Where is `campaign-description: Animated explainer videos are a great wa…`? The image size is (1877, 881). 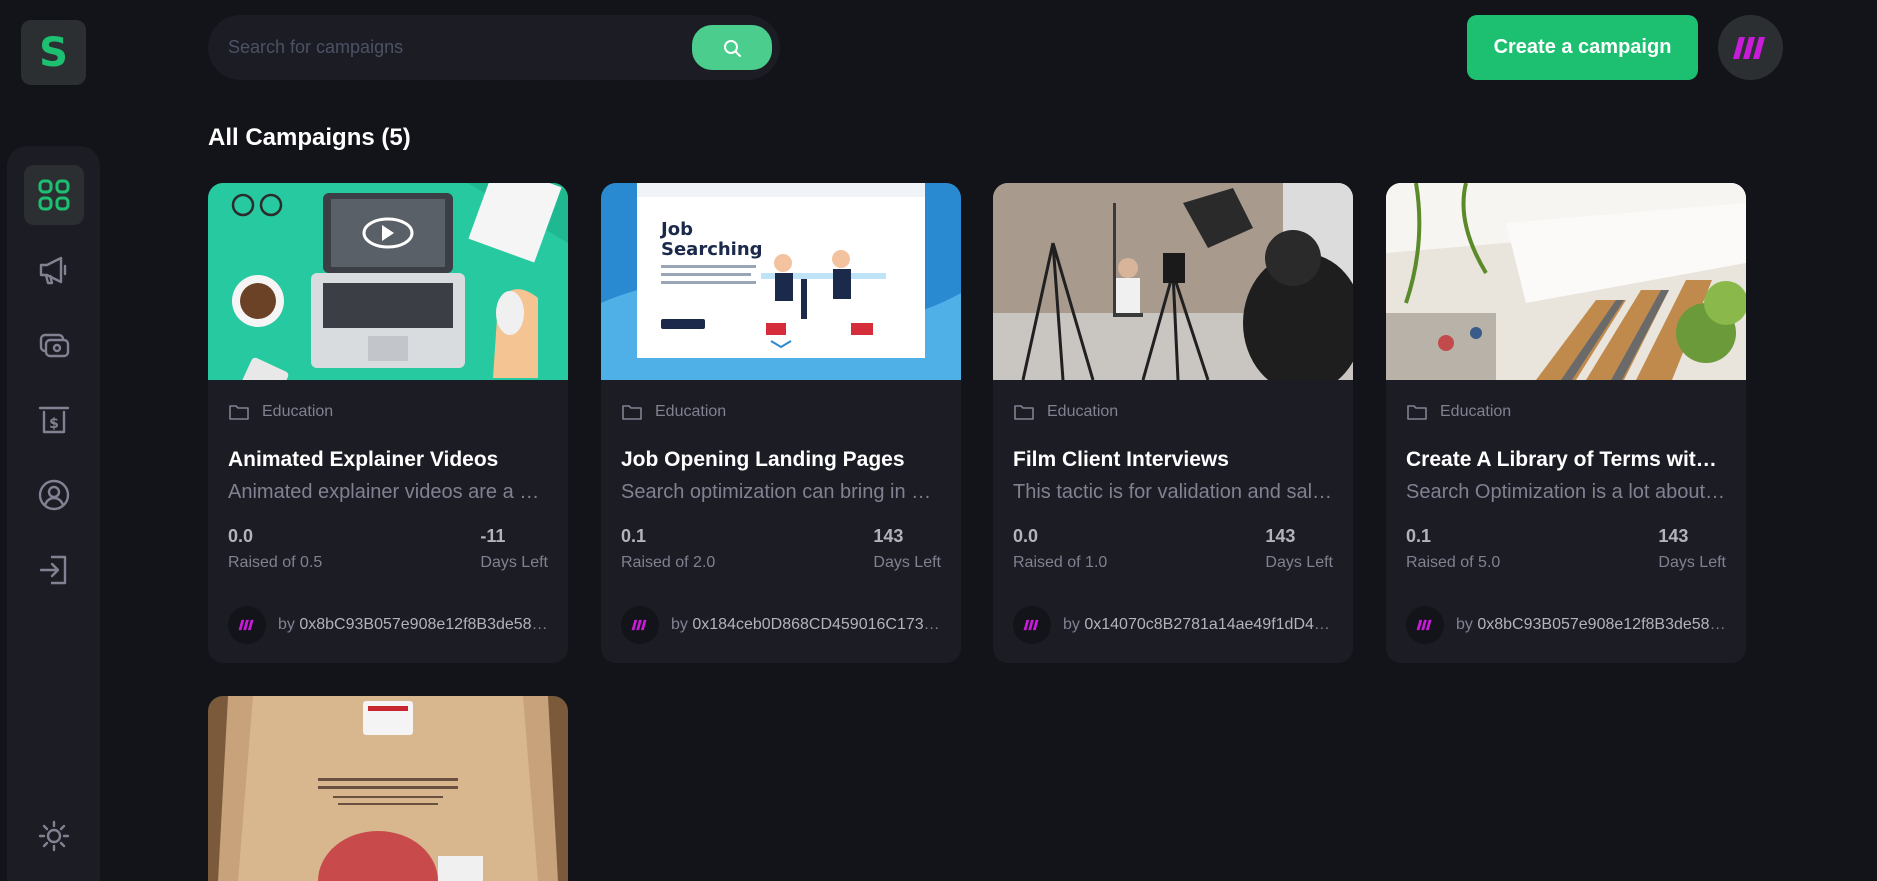
campaign-description: Animated explainer videos are a great wa… is located at coordinates (388, 492).